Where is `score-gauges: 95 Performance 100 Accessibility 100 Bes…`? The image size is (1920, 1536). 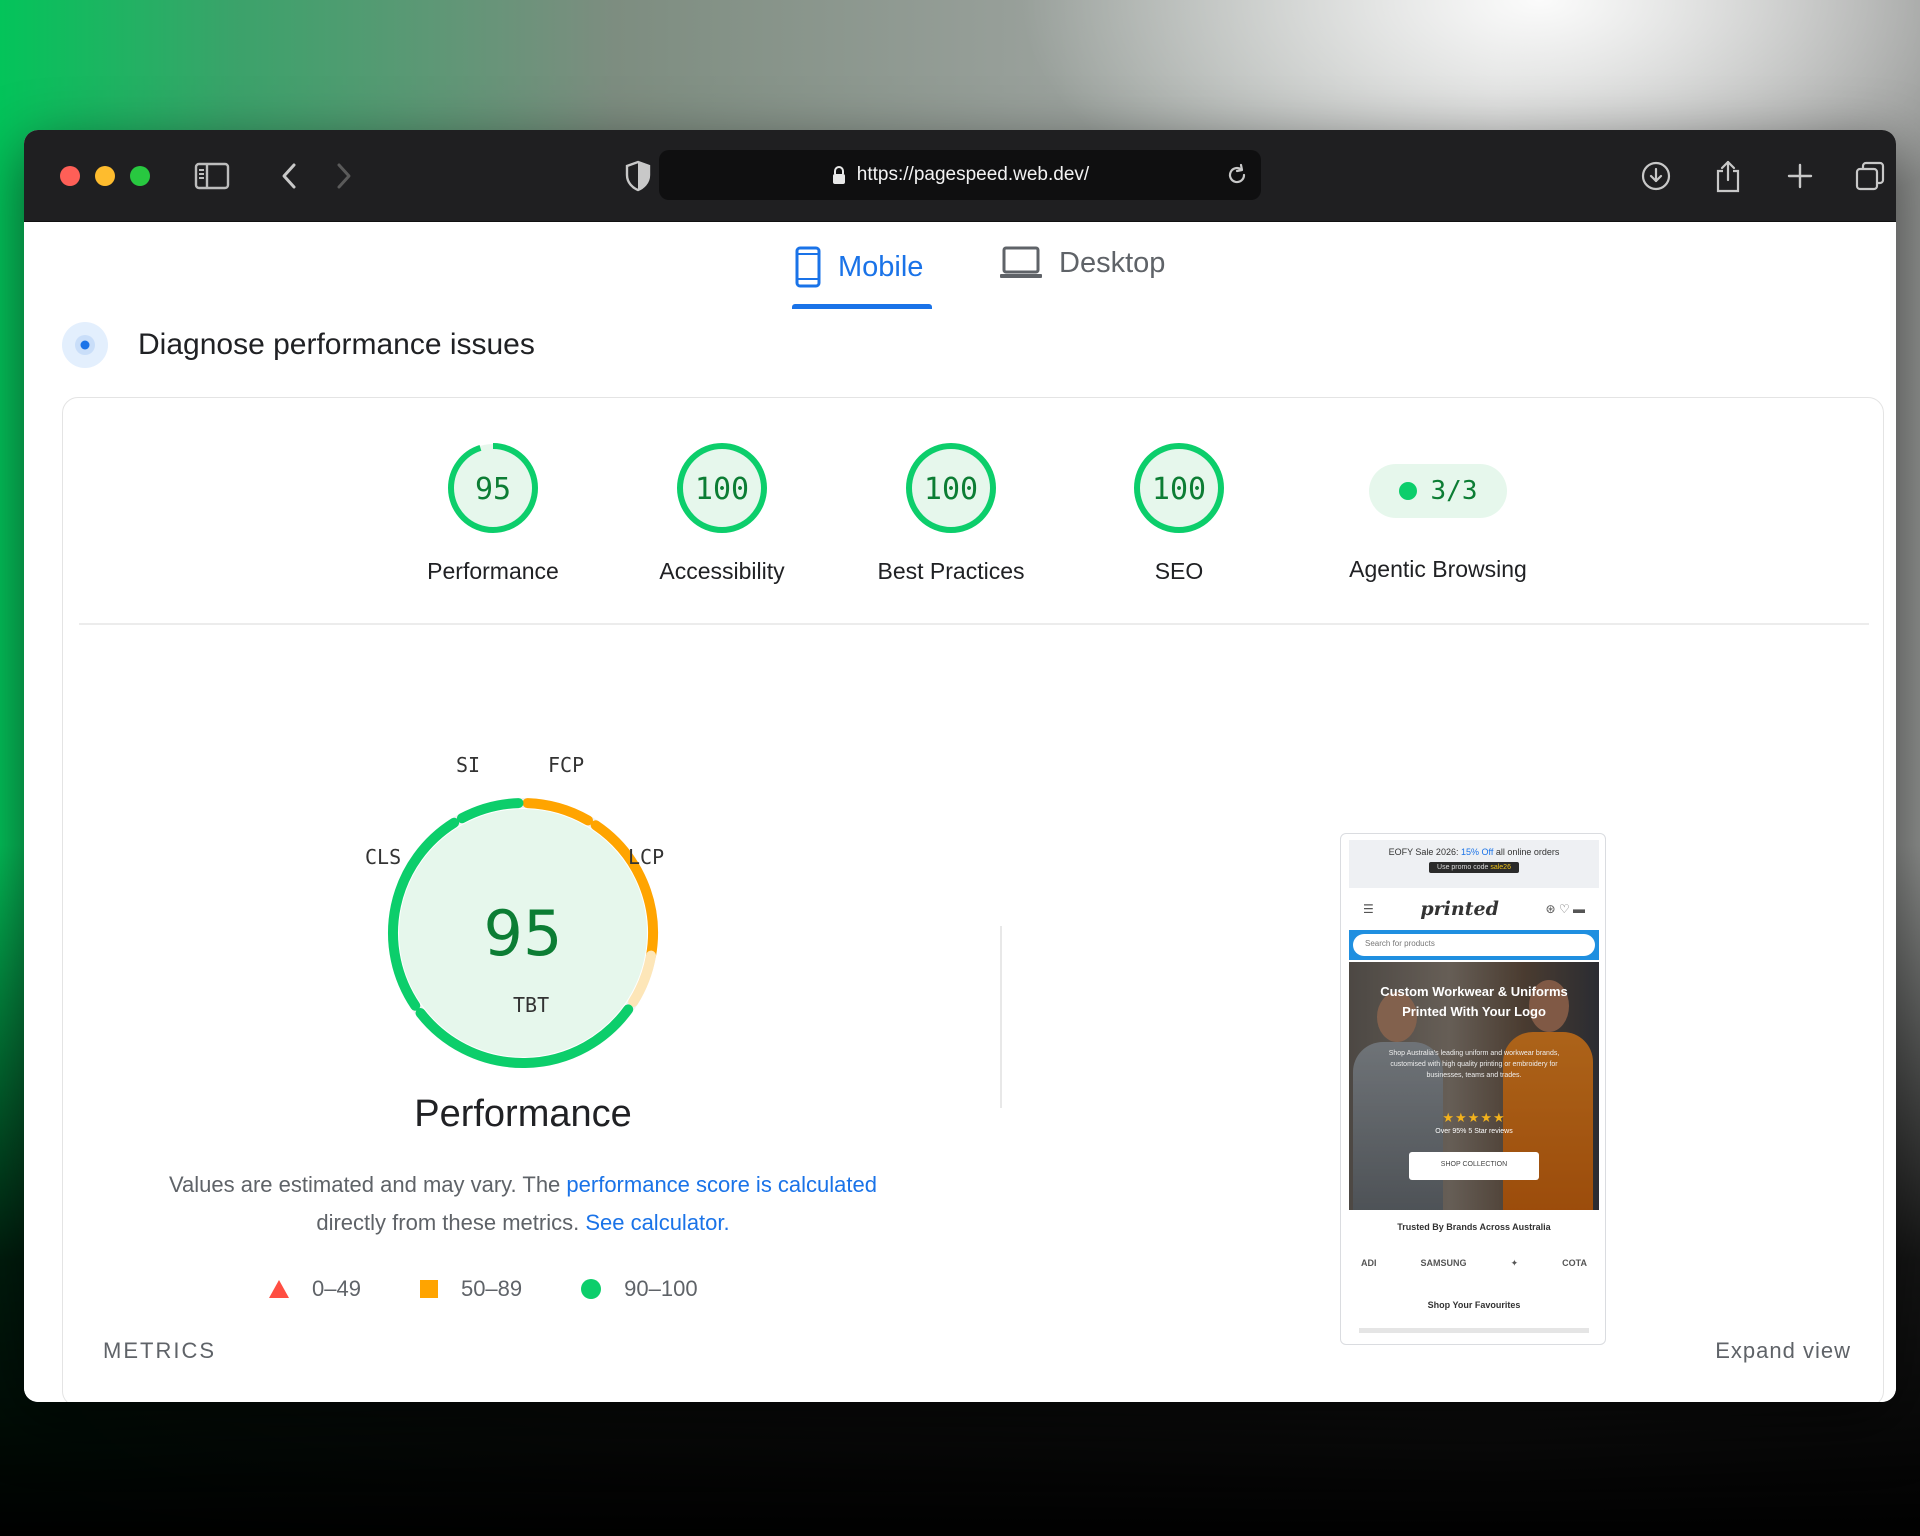 score-gauges: 95 Performance 100 Accessibility 100 Bes… is located at coordinates (973, 513).